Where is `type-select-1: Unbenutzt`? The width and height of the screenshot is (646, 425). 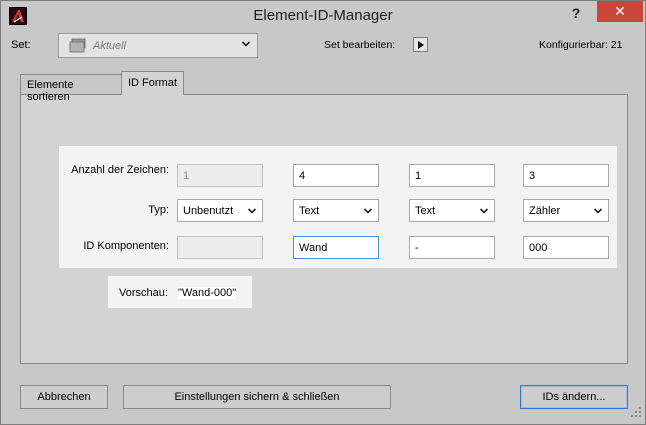 type-select-1: Unbenutzt is located at coordinates (220, 210).